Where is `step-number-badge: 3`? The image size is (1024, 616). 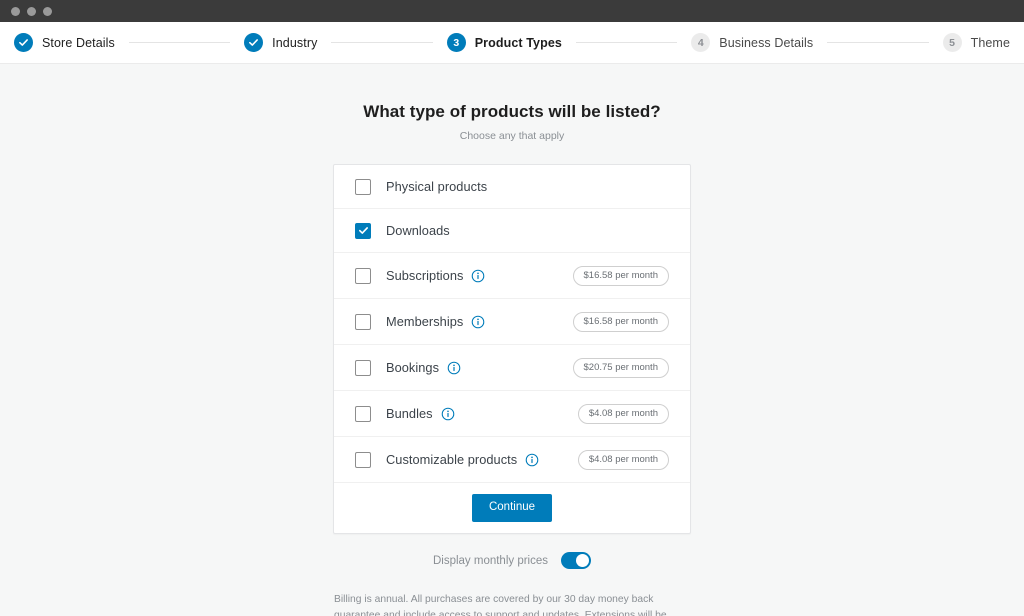
step-number-badge: 3 is located at coordinates (456, 42).